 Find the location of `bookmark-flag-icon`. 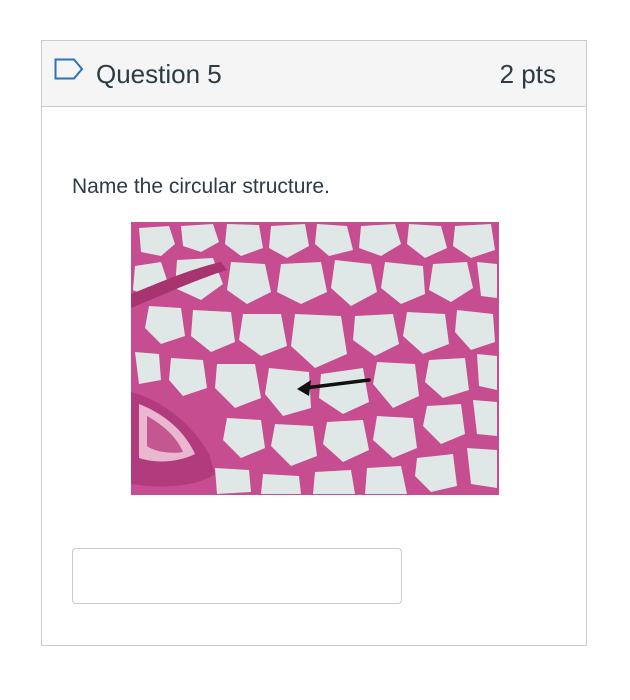

bookmark-flag-icon is located at coordinates (69, 69).